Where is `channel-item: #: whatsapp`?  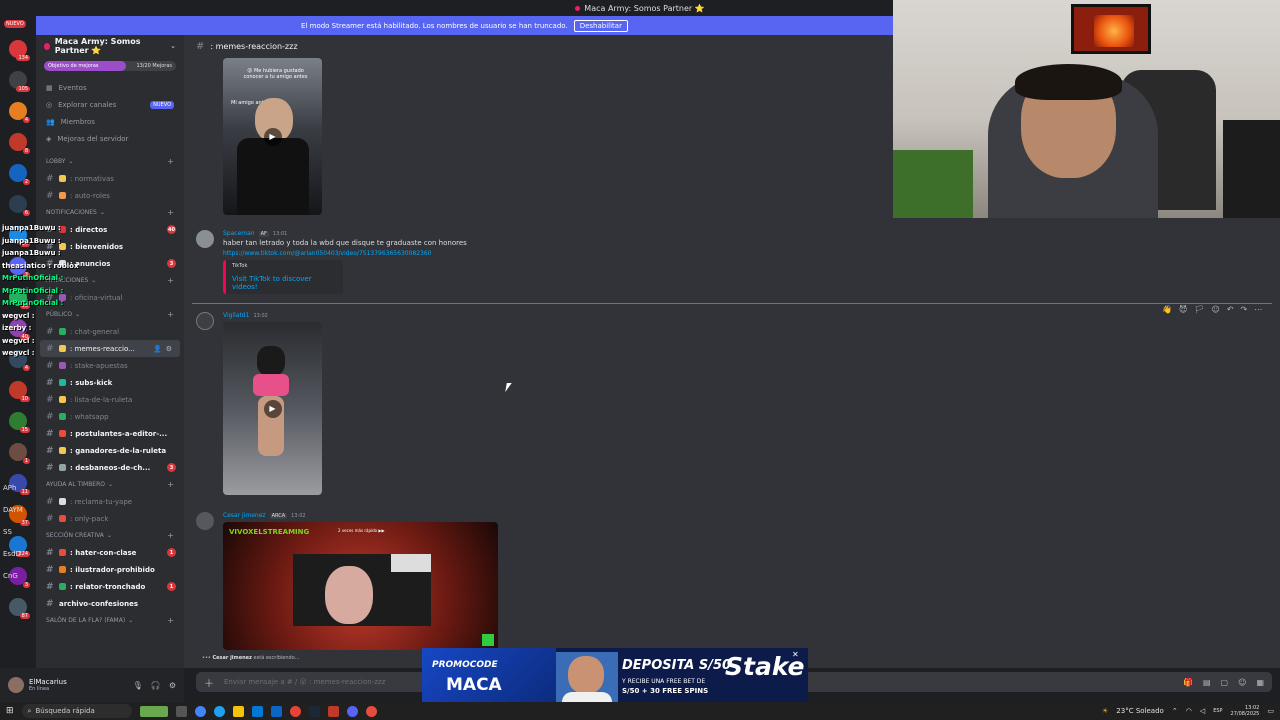 channel-item: #: whatsapp is located at coordinates (110, 416).